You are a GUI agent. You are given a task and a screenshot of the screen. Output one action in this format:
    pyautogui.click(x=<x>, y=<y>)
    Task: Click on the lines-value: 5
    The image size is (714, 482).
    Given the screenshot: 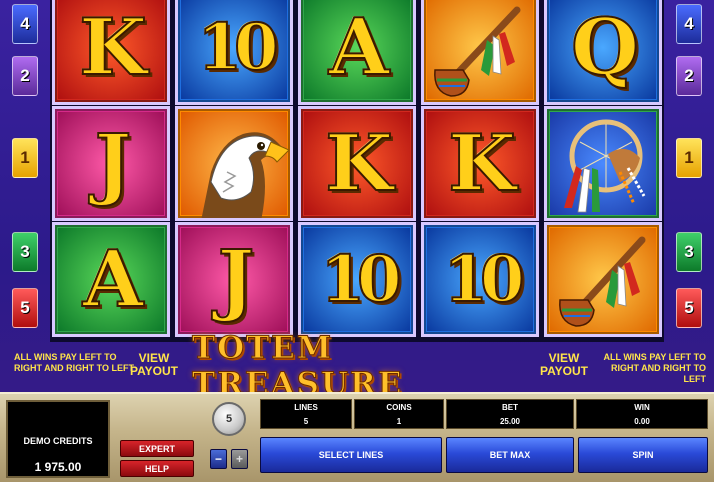 What is the action you would take?
    pyautogui.click(x=306, y=421)
    